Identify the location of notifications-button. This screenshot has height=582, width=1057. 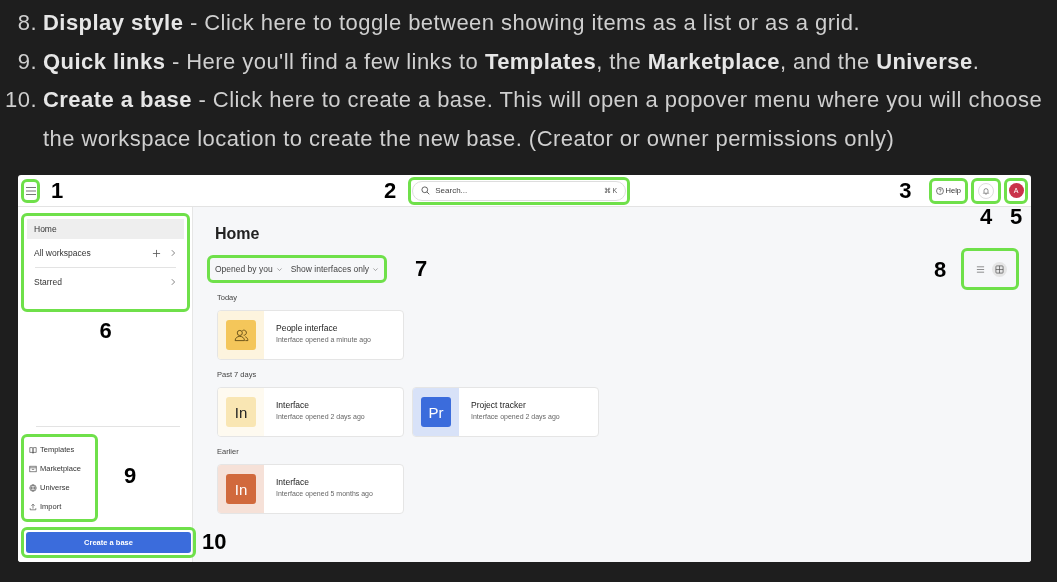
(986, 190).